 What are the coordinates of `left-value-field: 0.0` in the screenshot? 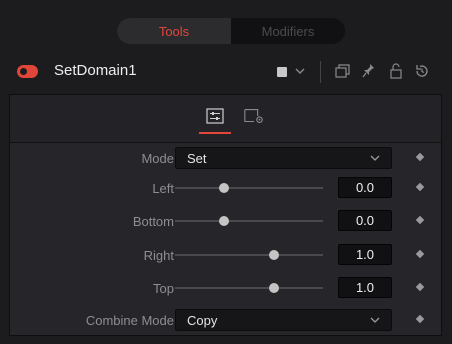 It's located at (365, 187).